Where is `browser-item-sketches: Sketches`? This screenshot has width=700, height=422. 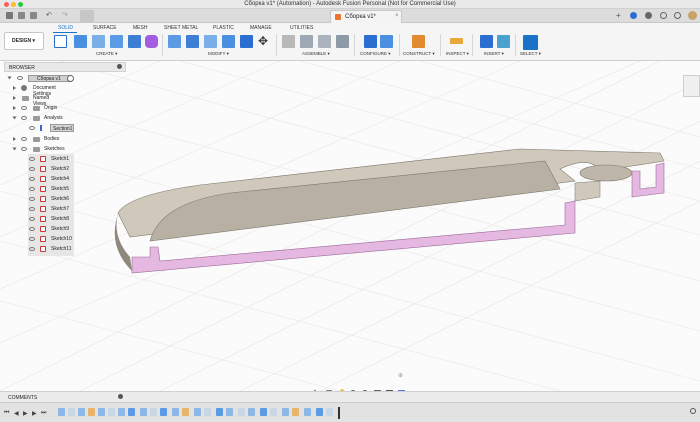
browser-item-sketches: Sketches is located at coordinates (54, 149).